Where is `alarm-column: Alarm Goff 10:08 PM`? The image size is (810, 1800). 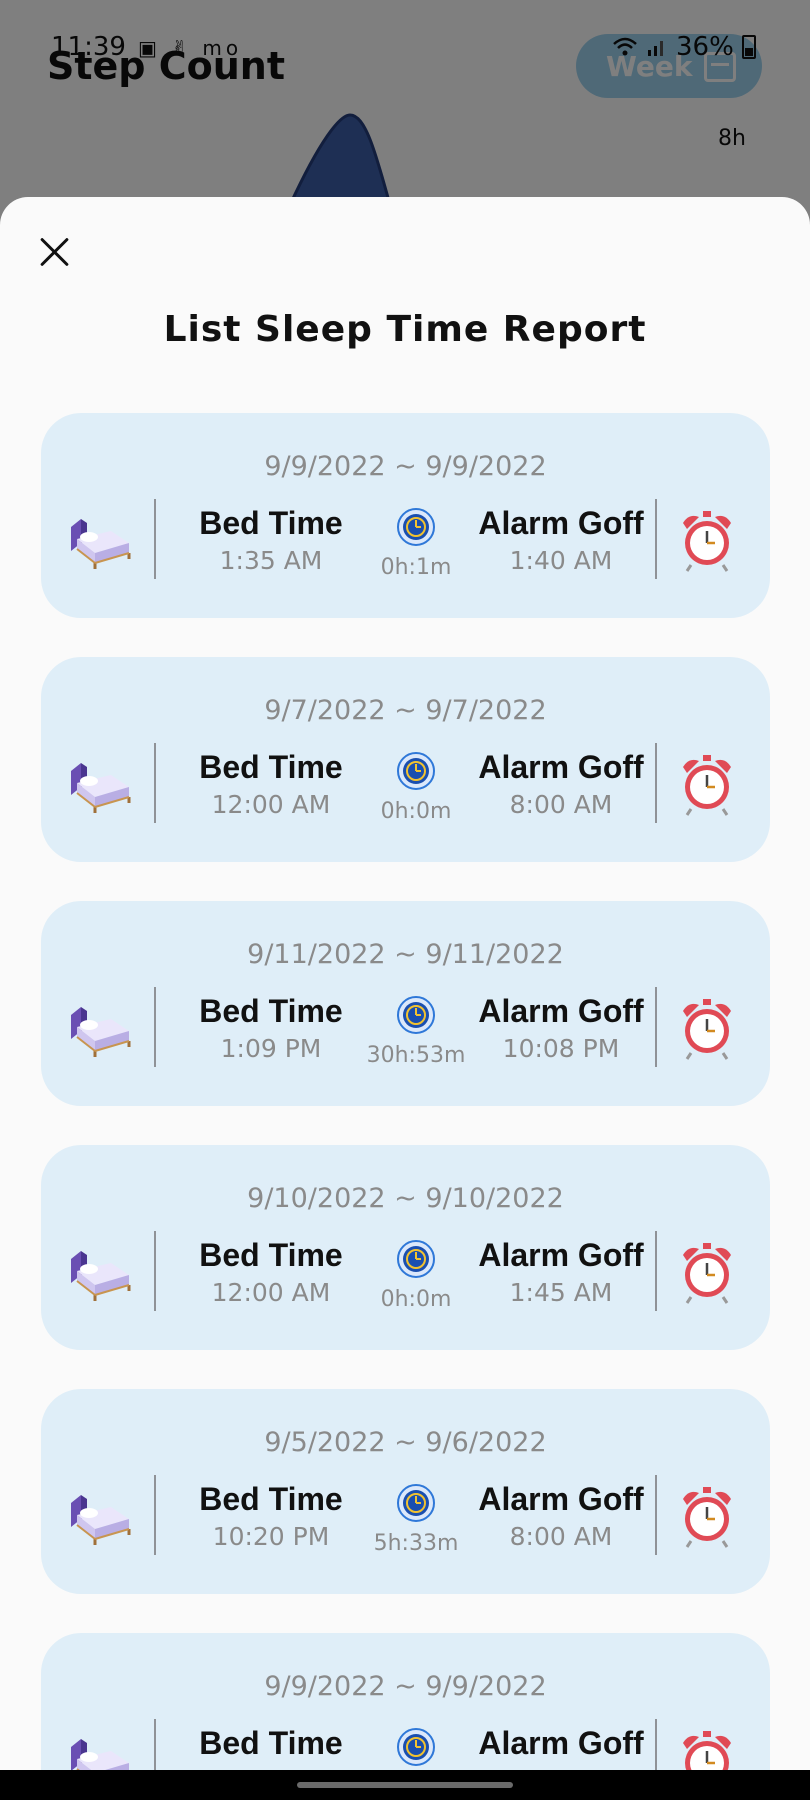
alarm-column: Alarm Goff 10:08 PM is located at coordinates (561, 1028).